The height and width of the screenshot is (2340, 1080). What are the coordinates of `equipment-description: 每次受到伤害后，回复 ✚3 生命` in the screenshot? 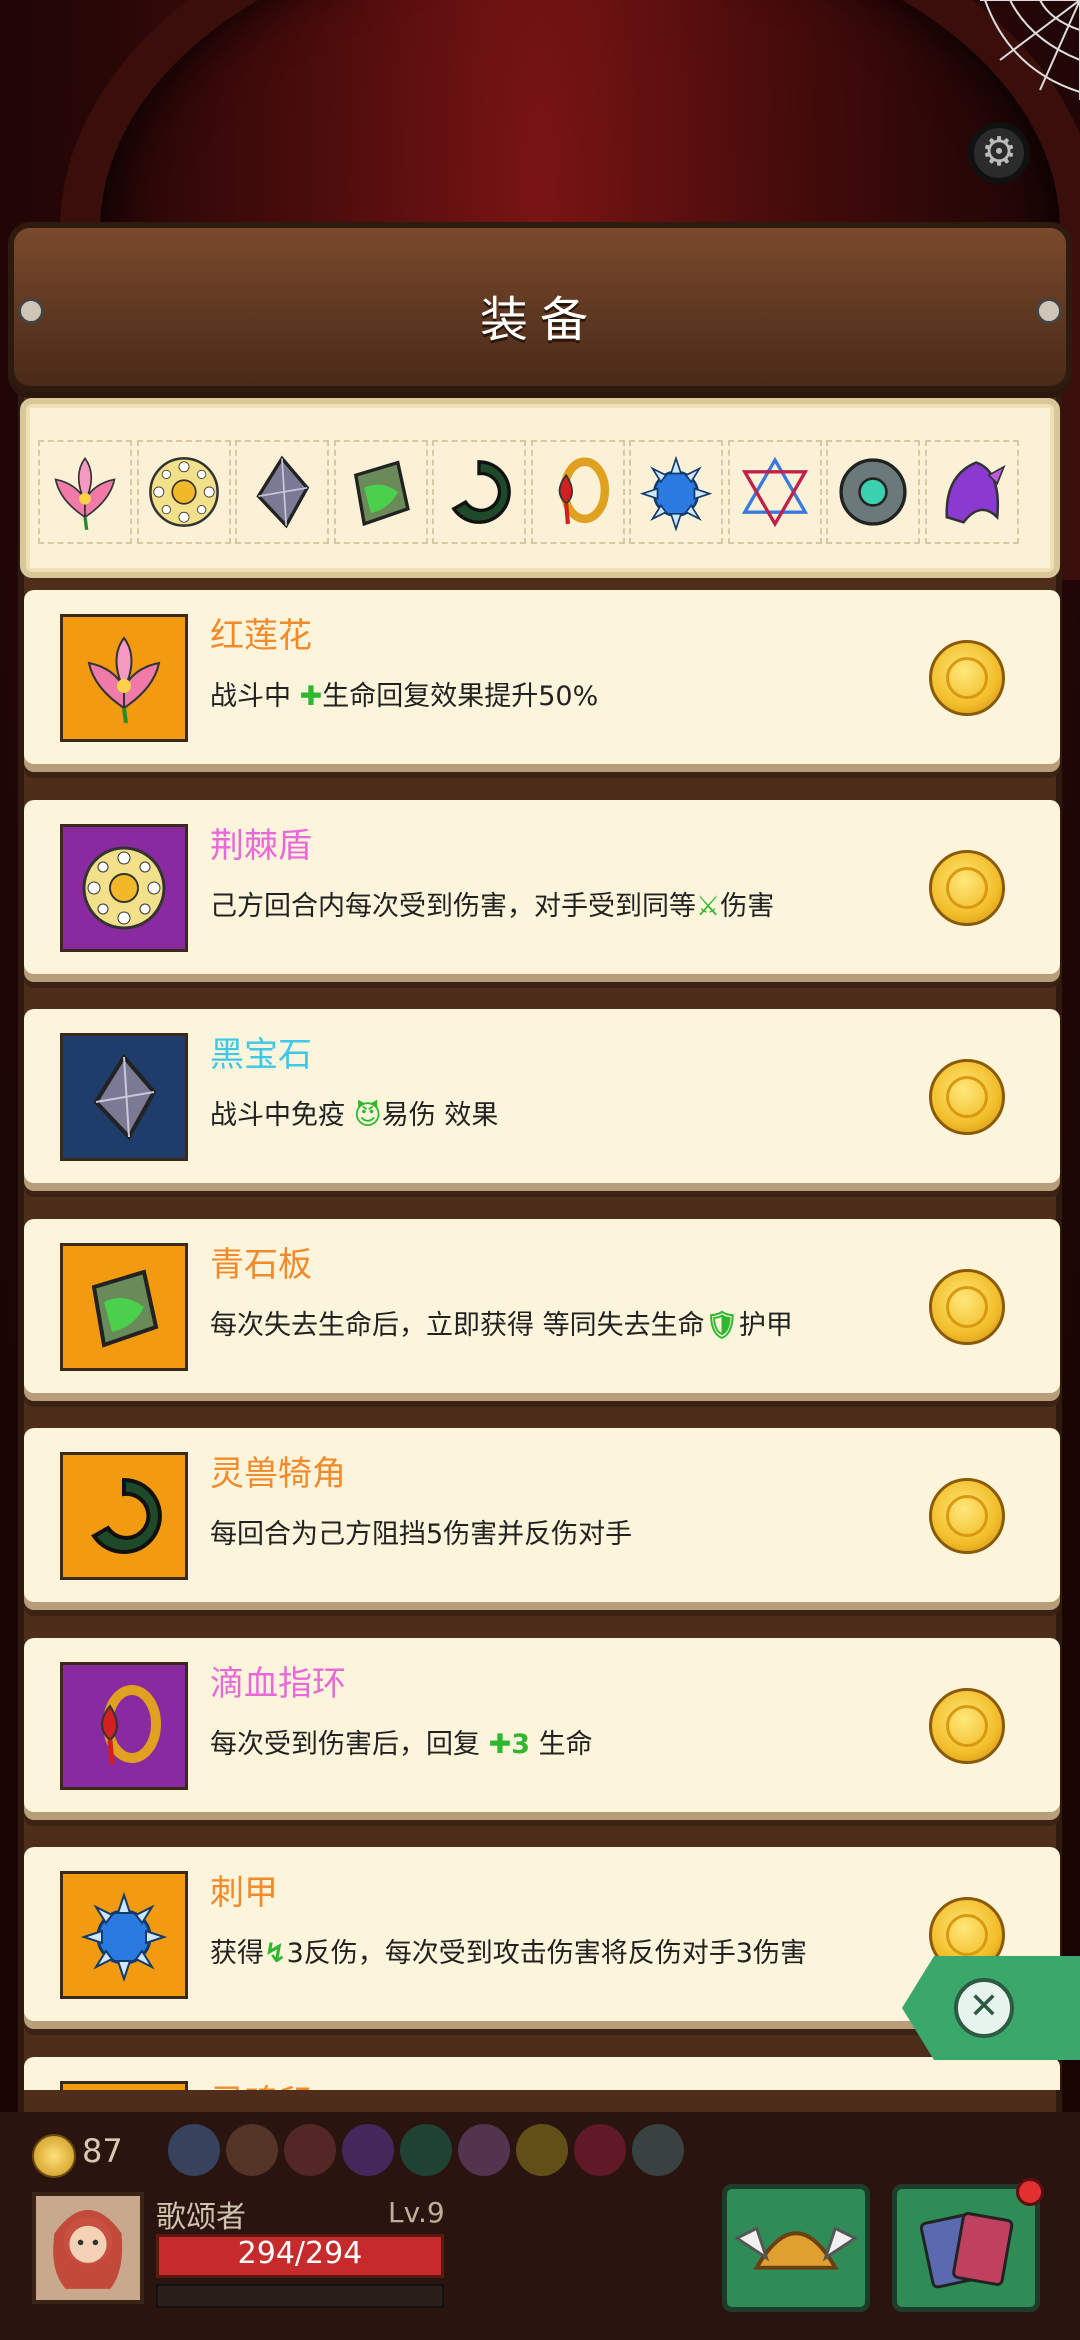 It's located at (401, 1741).